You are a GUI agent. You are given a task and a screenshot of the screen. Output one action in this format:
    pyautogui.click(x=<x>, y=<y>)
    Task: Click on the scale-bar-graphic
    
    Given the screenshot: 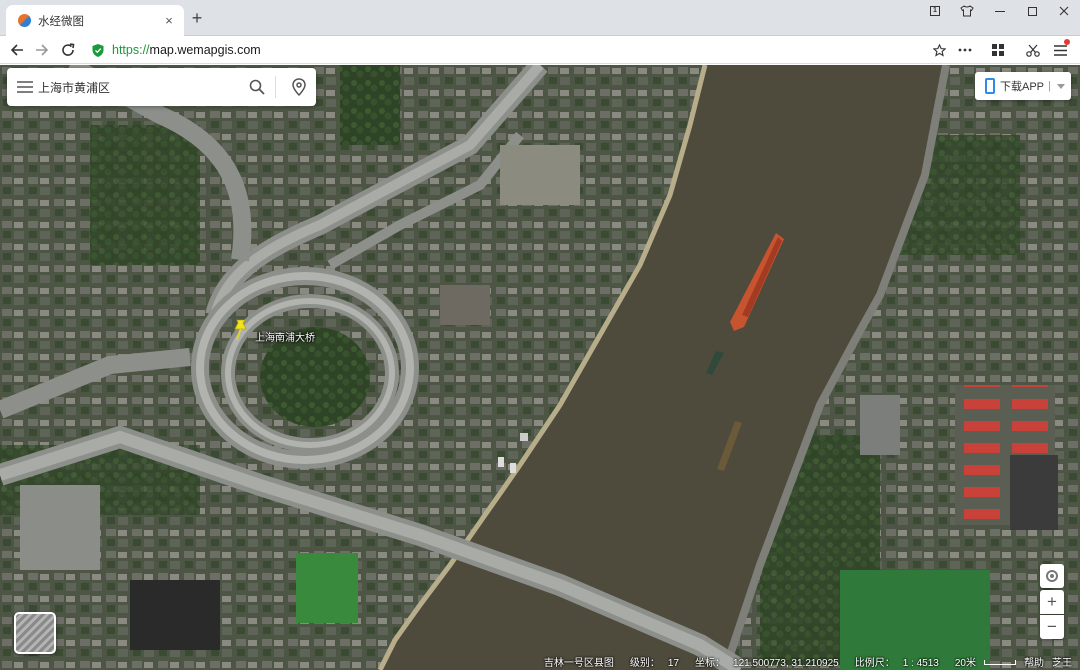 What is the action you would take?
    pyautogui.click(x=1000, y=663)
    